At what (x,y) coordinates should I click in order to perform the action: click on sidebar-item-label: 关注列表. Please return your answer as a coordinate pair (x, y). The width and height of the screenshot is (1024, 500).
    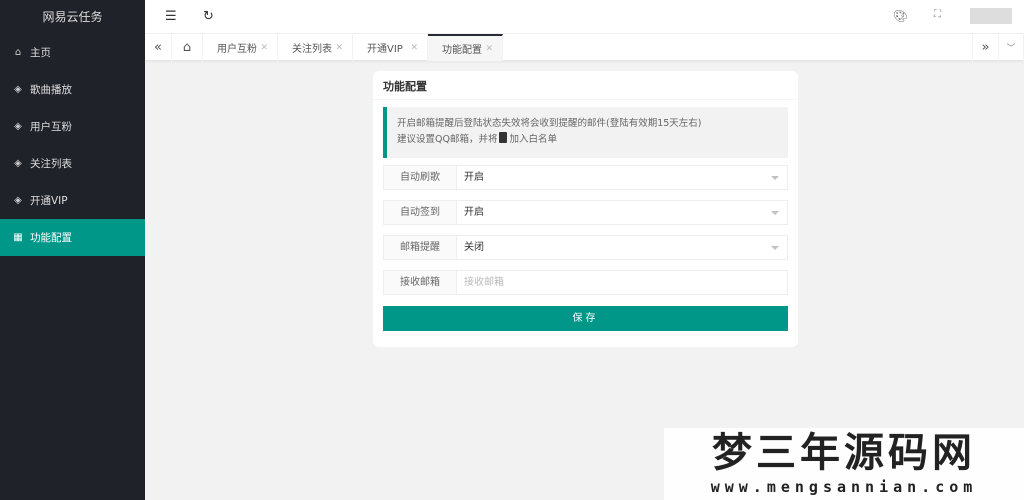
    Looking at the image, I should click on (51, 164).